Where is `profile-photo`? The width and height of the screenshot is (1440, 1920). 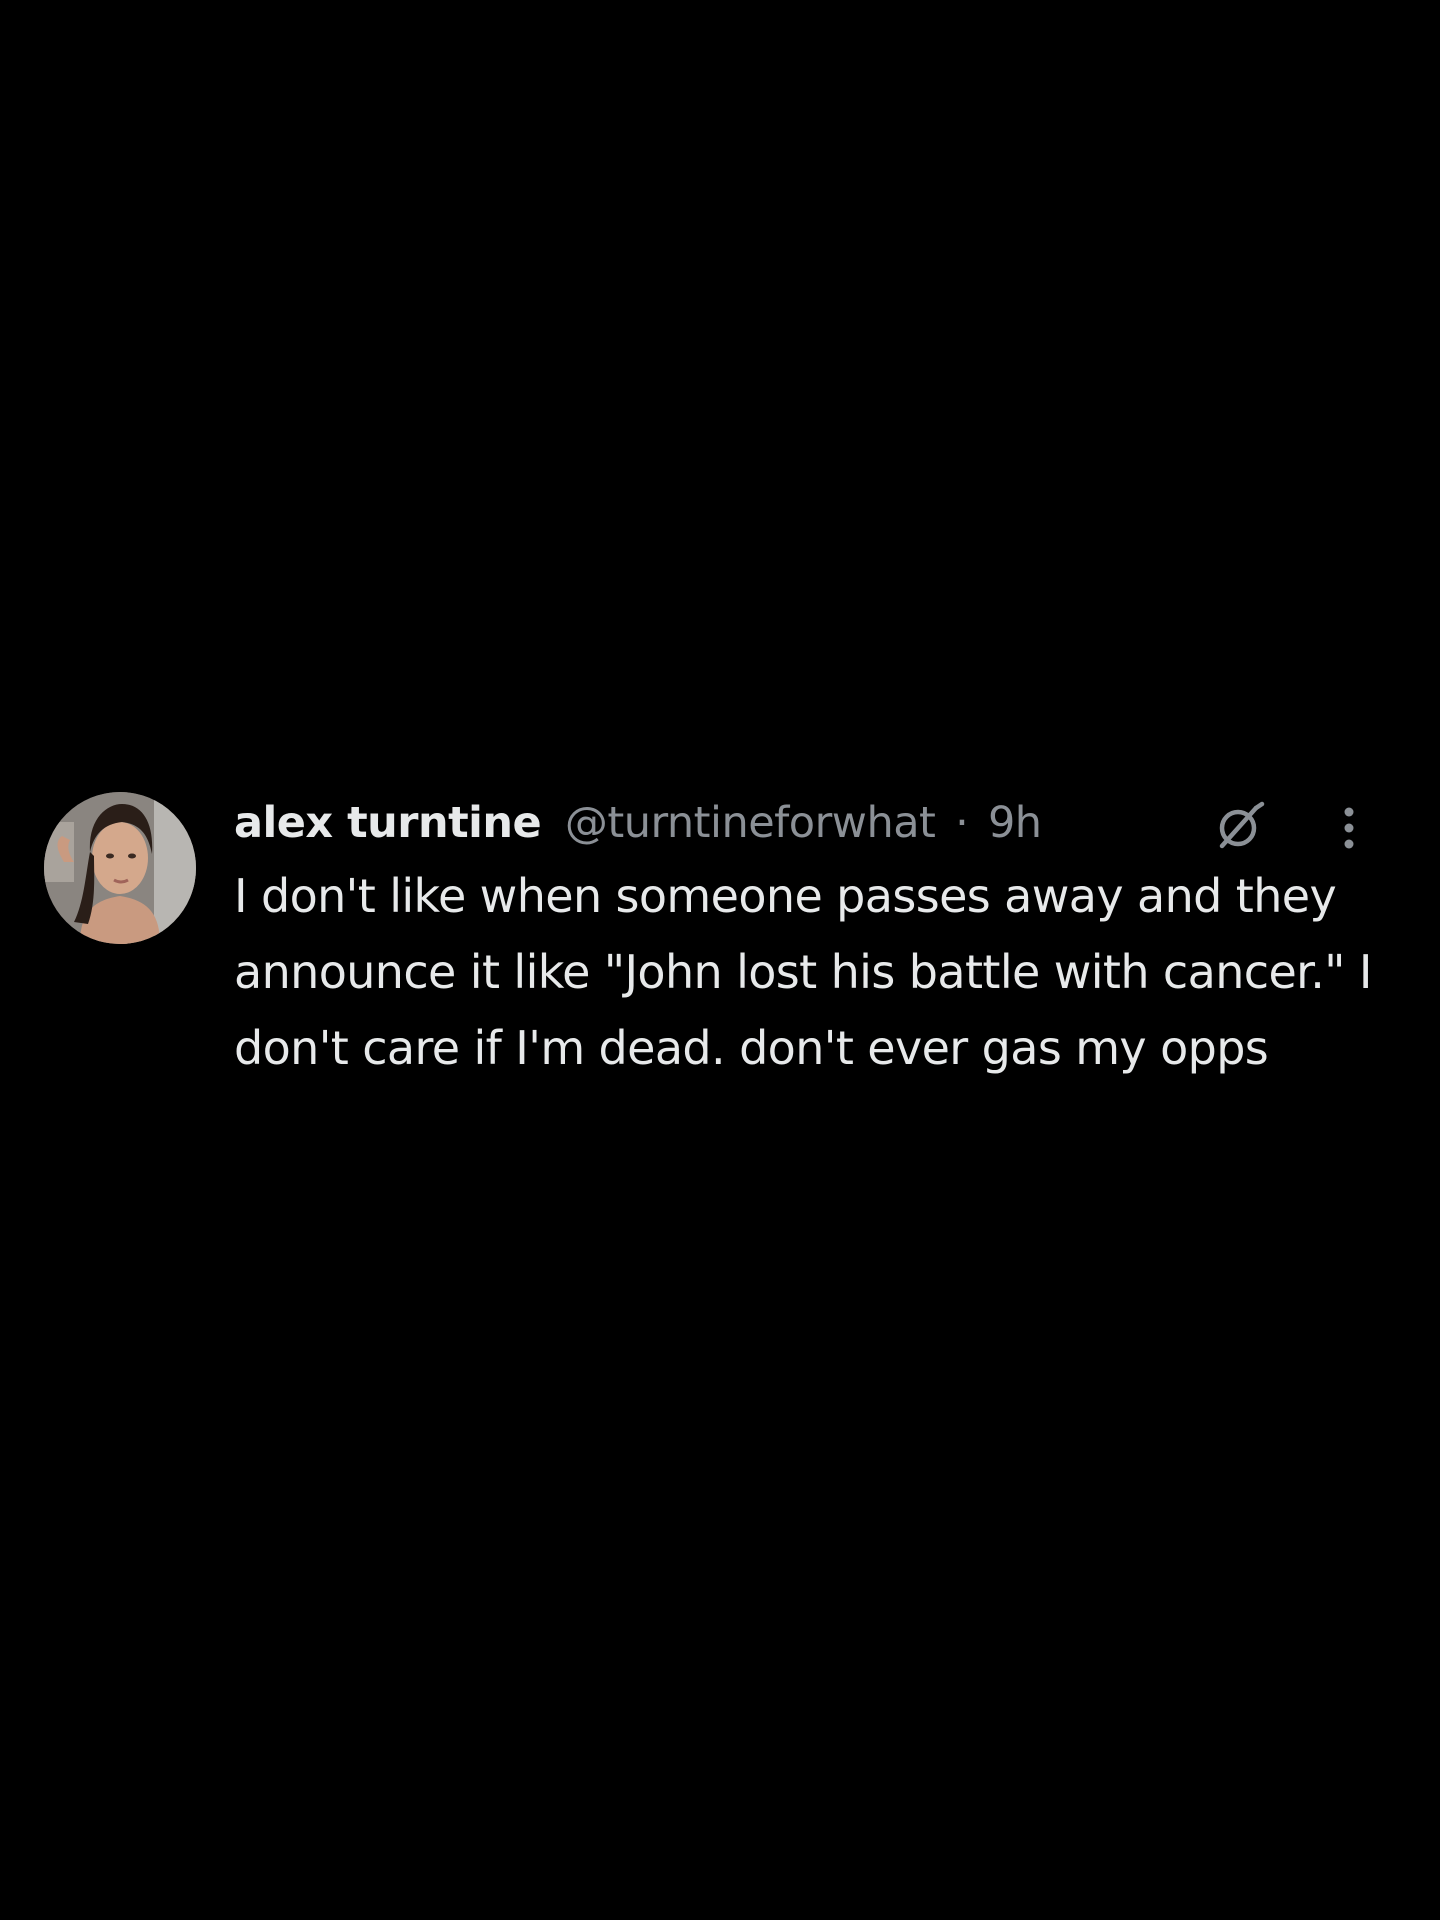
profile-photo is located at coordinates (120, 868).